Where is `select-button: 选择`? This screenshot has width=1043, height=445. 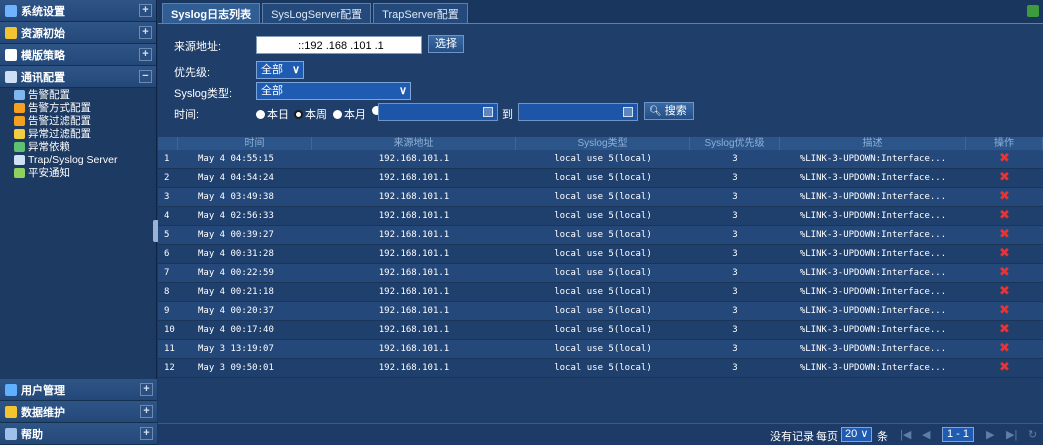
select-button: 选择 is located at coordinates (446, 44).